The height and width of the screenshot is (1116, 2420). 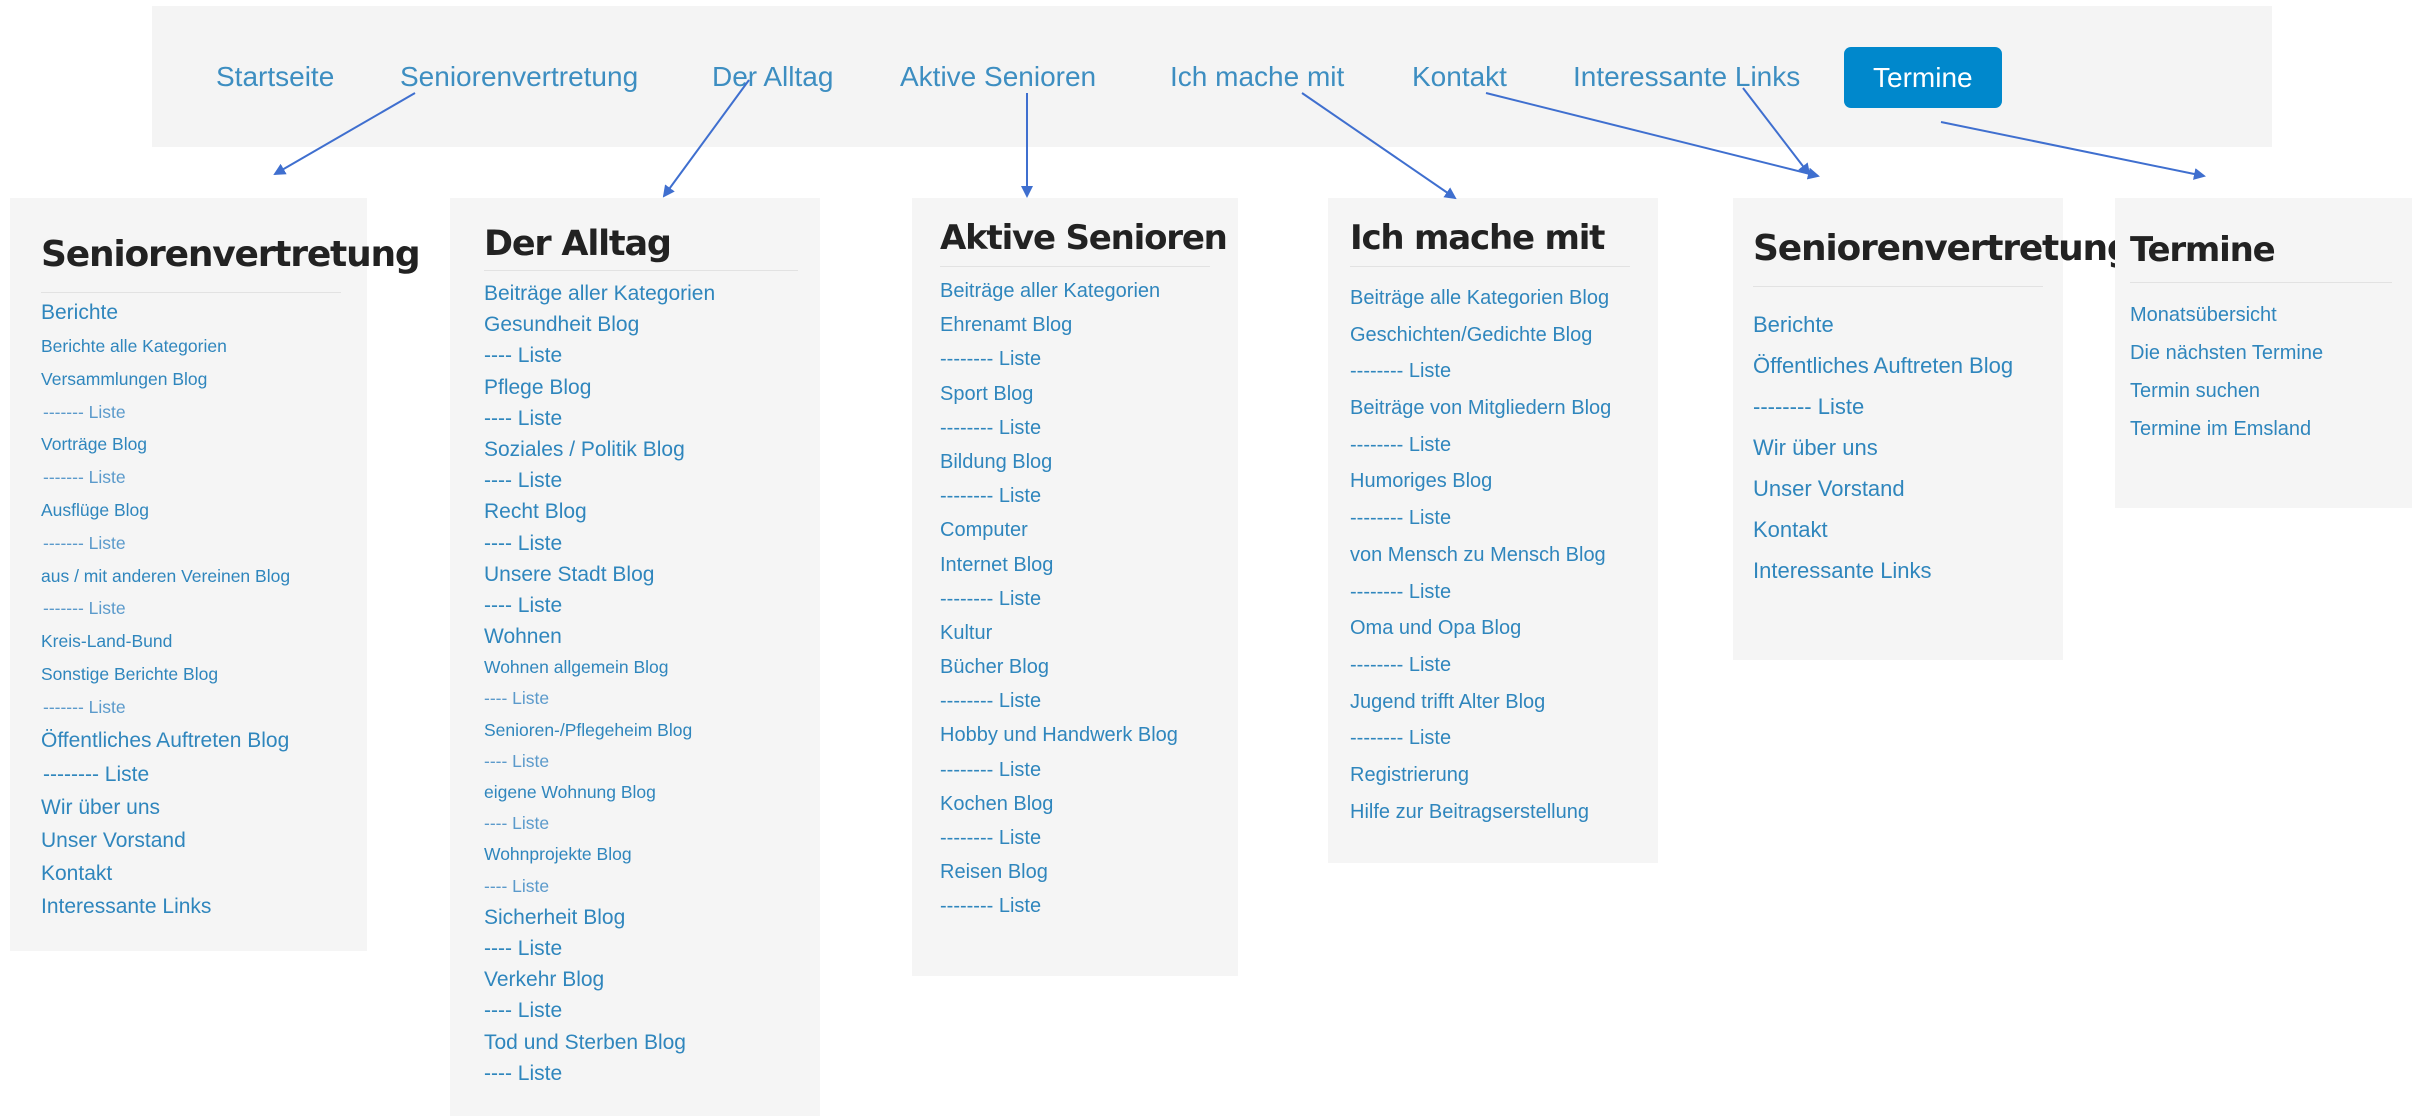 I want to click on arrow-ich-mache-mit, so click(x=1379, y=146).